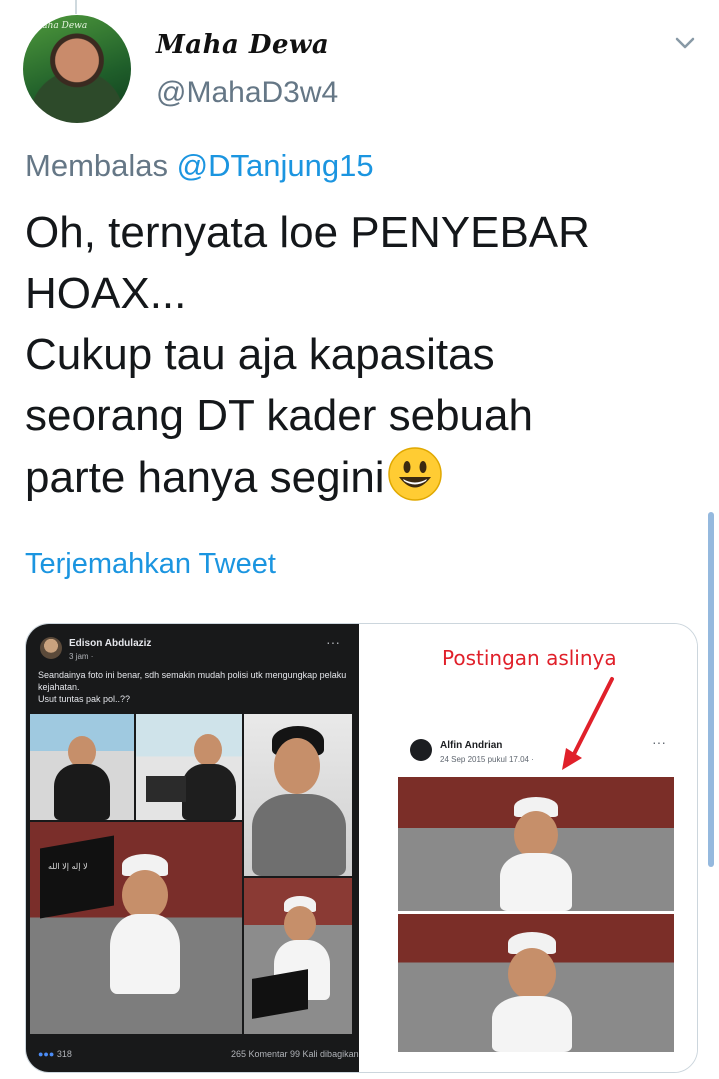 This screenshot has height=1079, width=719. I want to click on translate-tweet-link: Terjemahkan Tweet, so click(150, 564).